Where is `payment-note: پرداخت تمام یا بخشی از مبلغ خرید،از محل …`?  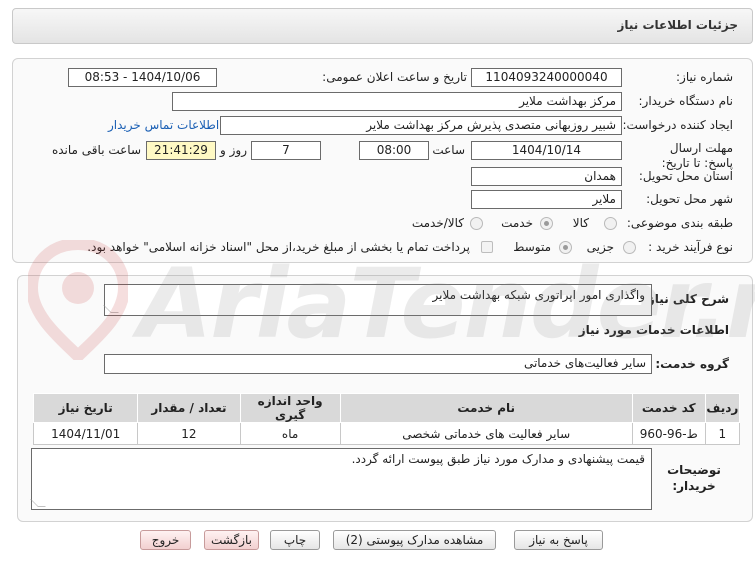 payment-note: پرداخت تمام یا بخشی از مبلغ خرید،از محل … is located at coordinates (278, 247).